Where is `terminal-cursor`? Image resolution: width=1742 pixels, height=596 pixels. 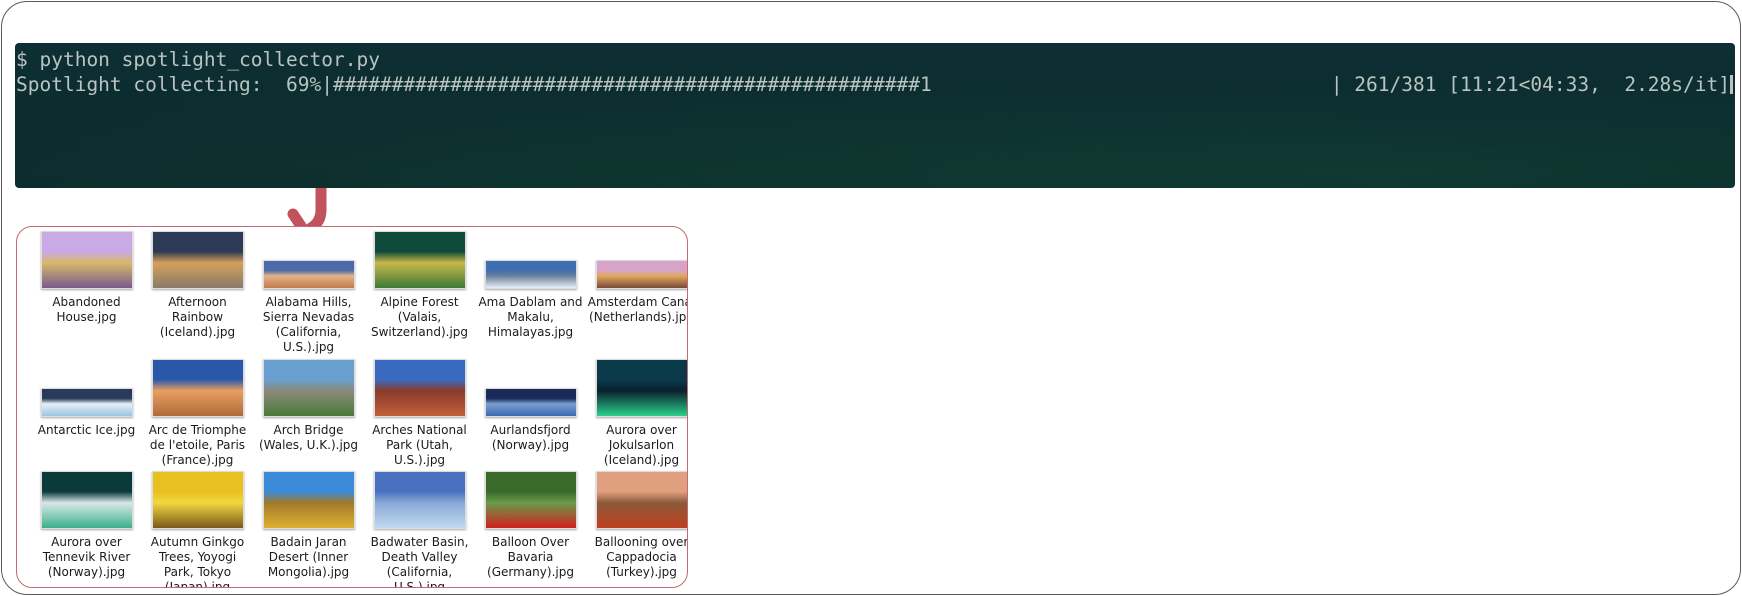
terminal-cursor is located at coordinates (1731, 84).